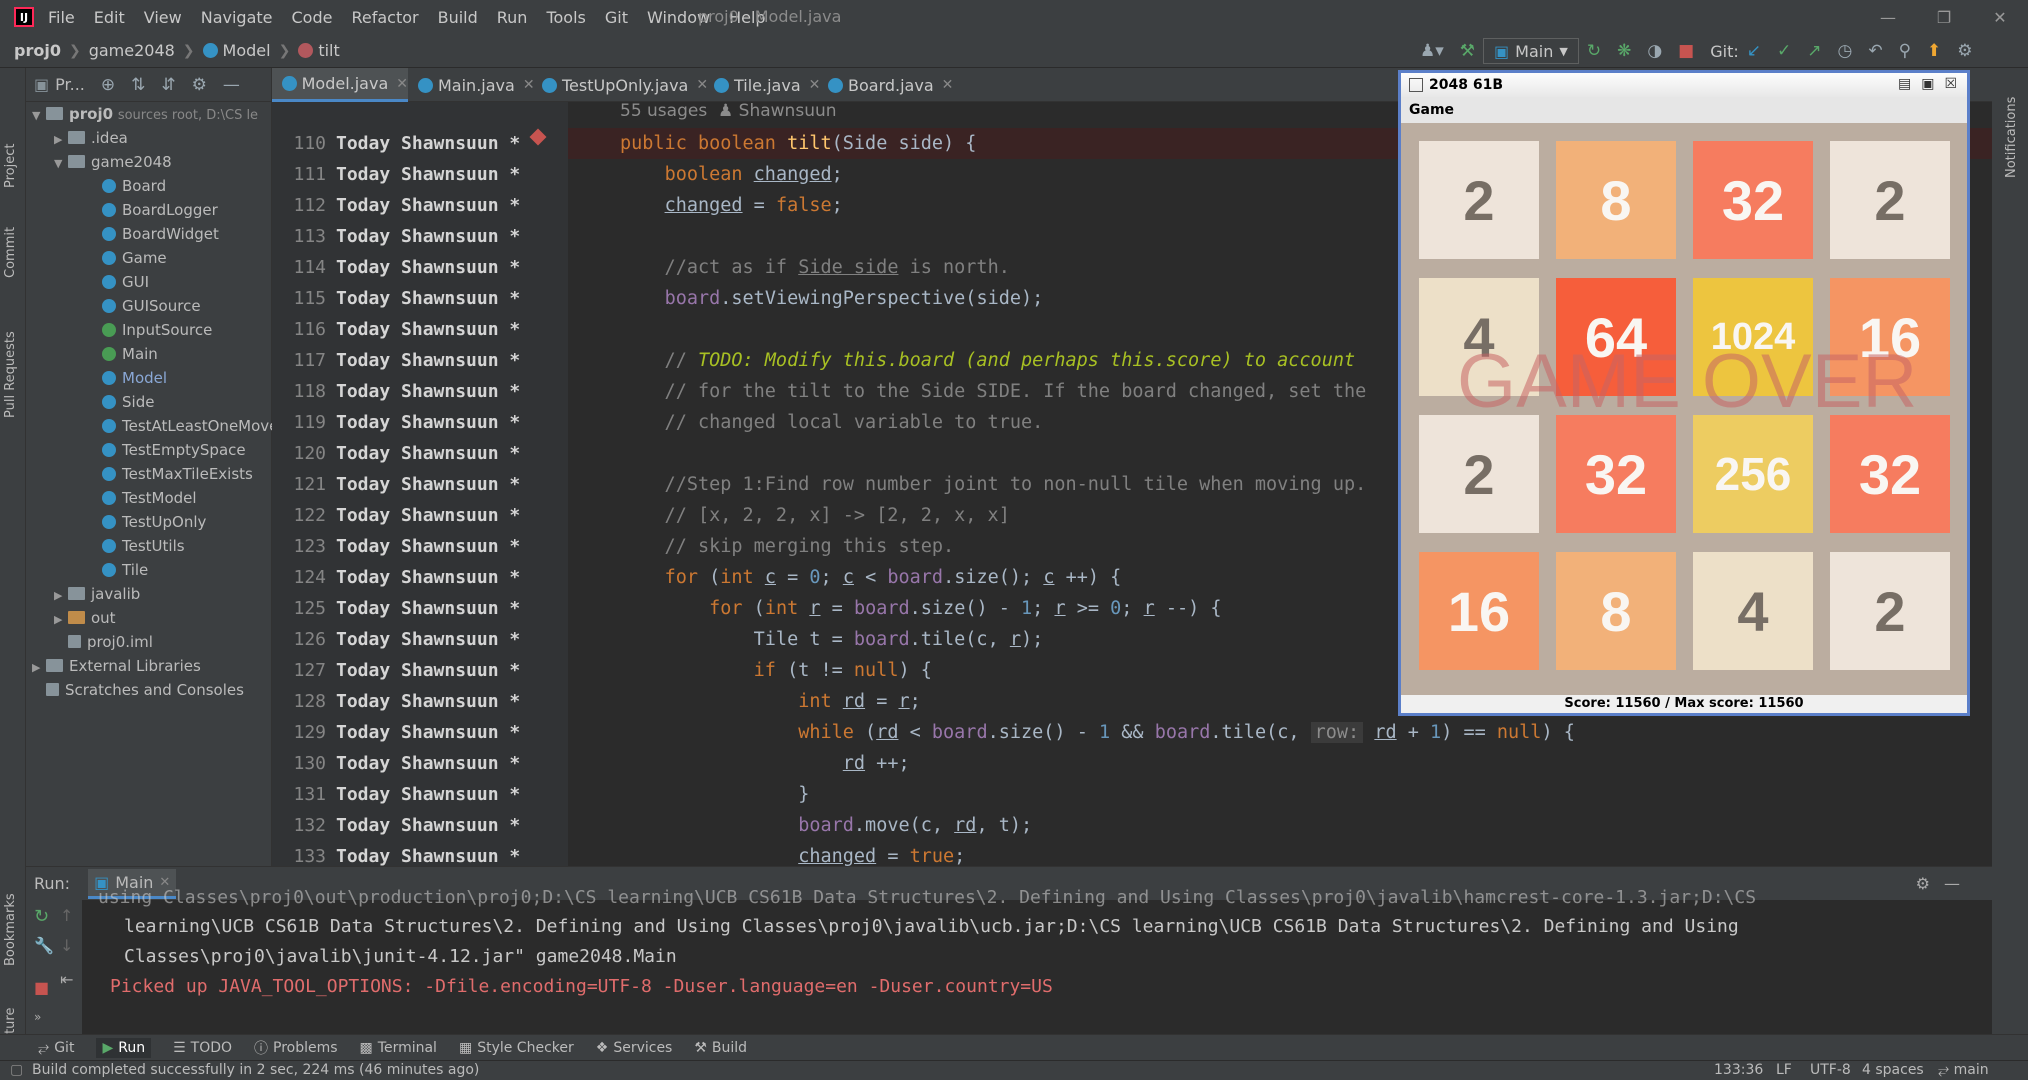 This screenshot has width=2028, height=1080. What do you see at coordinates (396, 267) in the screenshot?
I see `gutter-line: 114 Today Shawnsuun *` at bounding box center [396, 267].